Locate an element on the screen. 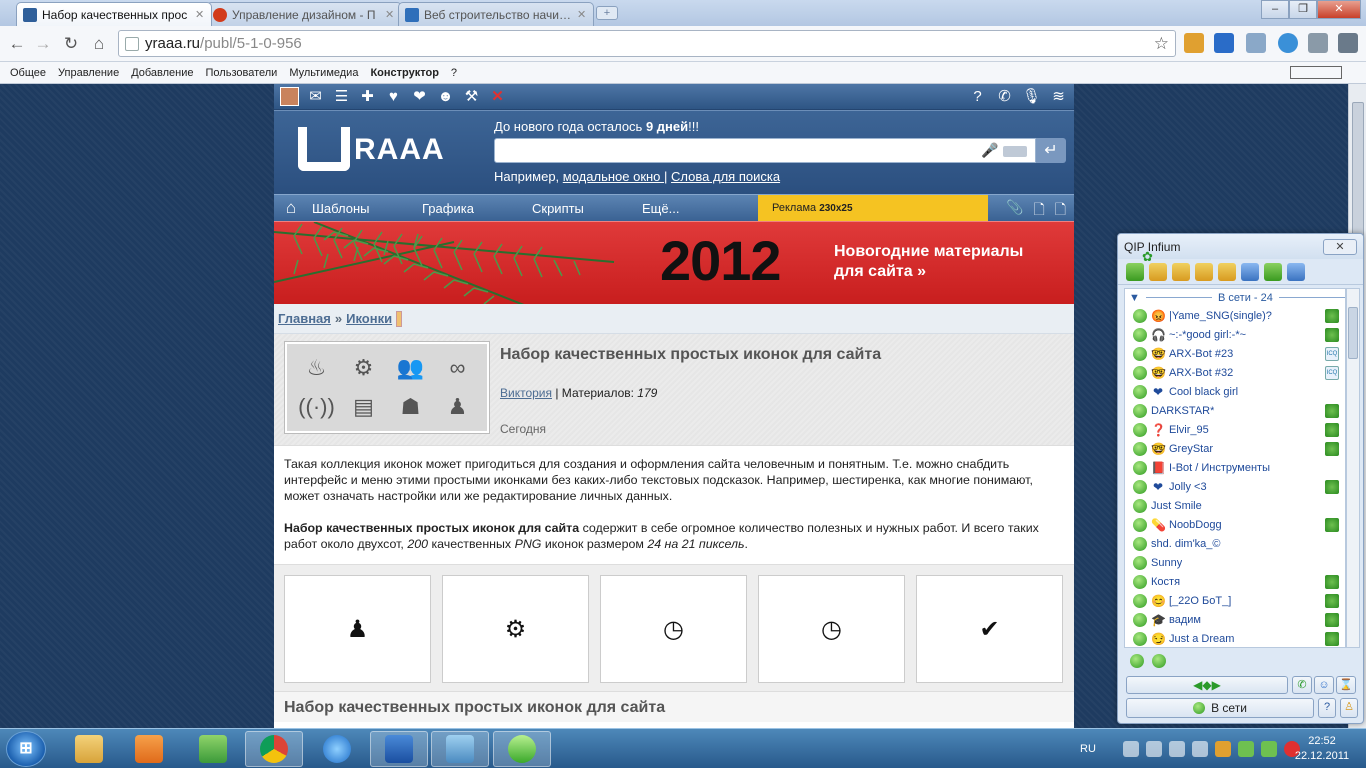 The image size is (1366, 768). bookmark-management: Управление is located at coordinates (88, 73).